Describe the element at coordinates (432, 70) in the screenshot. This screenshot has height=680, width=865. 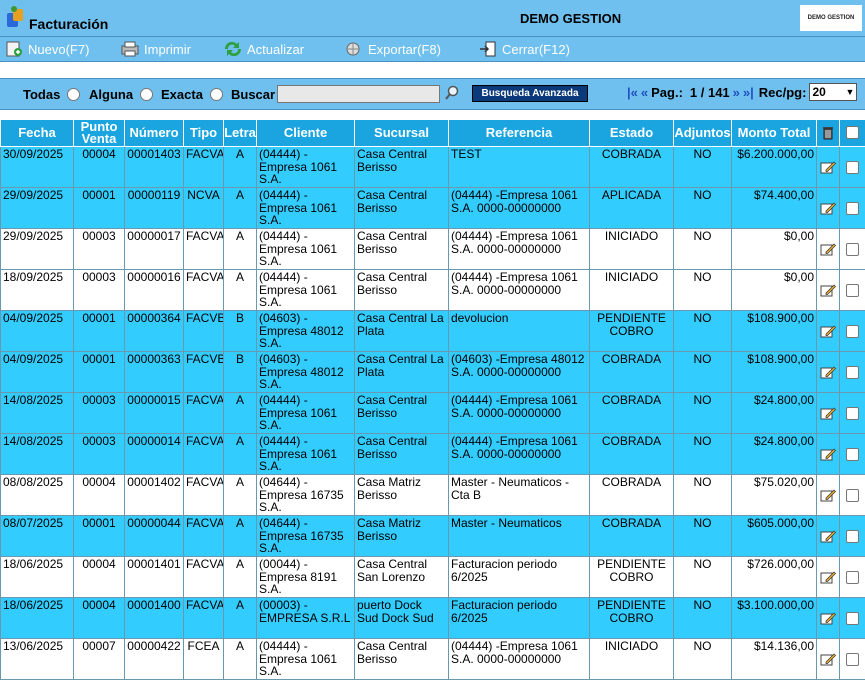
I see `spacer` at that location.